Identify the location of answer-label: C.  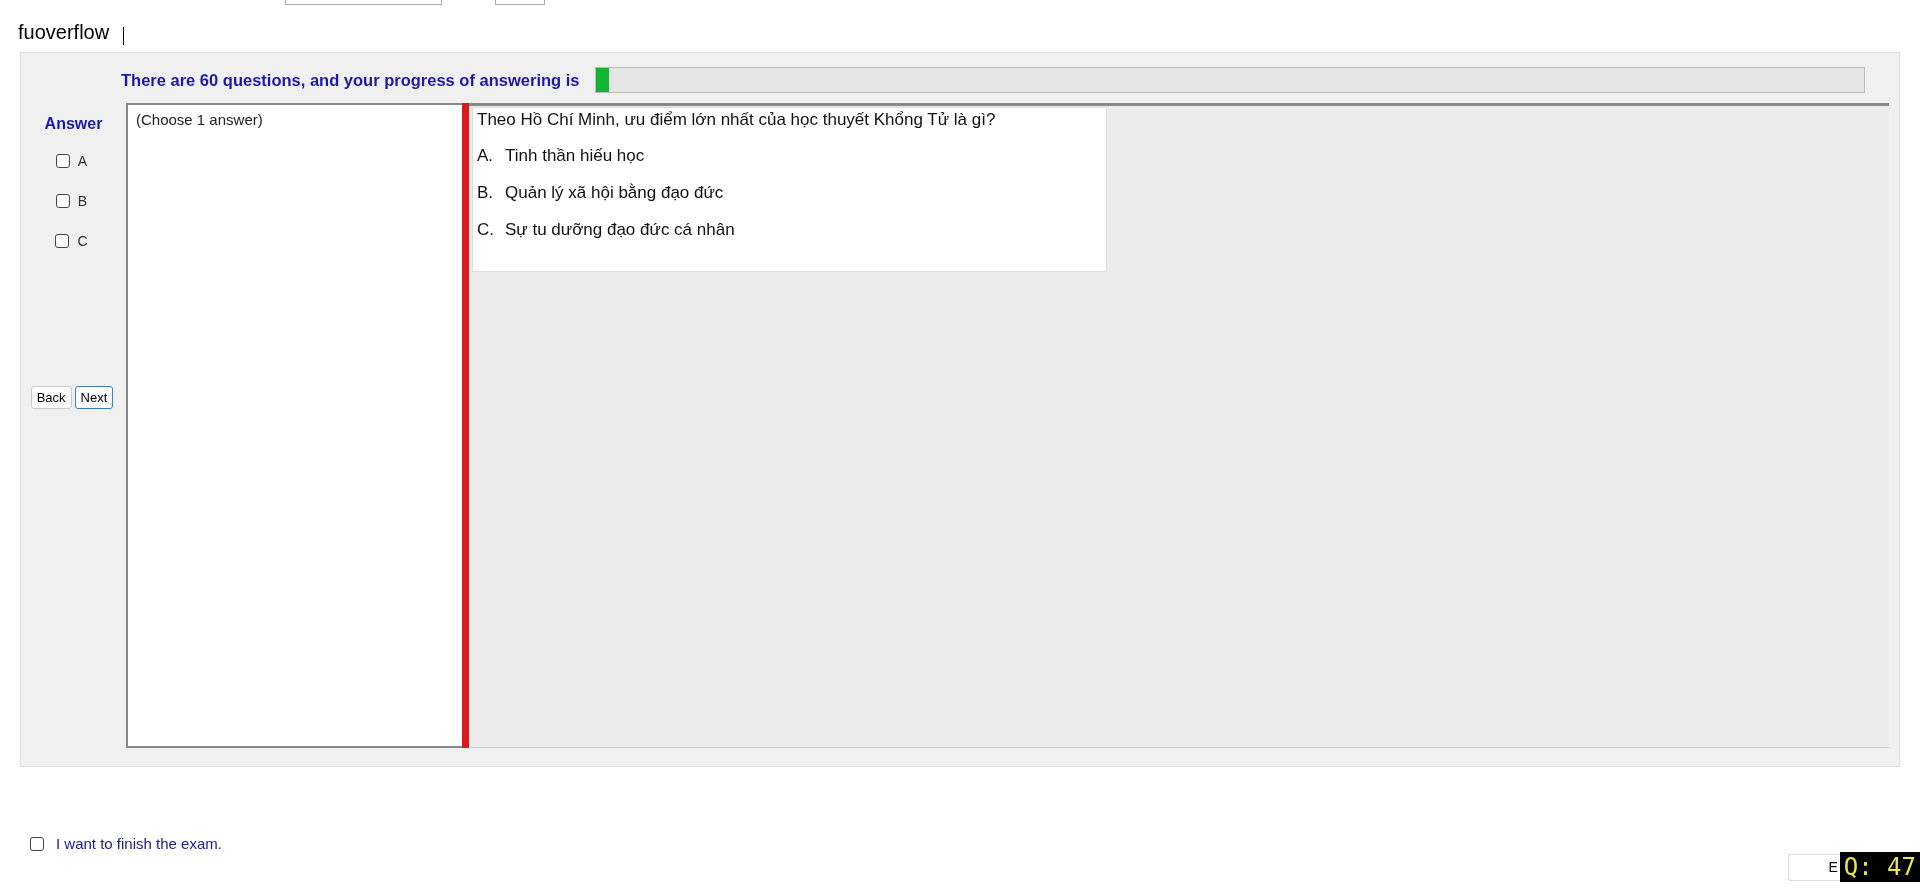
(82, 241).